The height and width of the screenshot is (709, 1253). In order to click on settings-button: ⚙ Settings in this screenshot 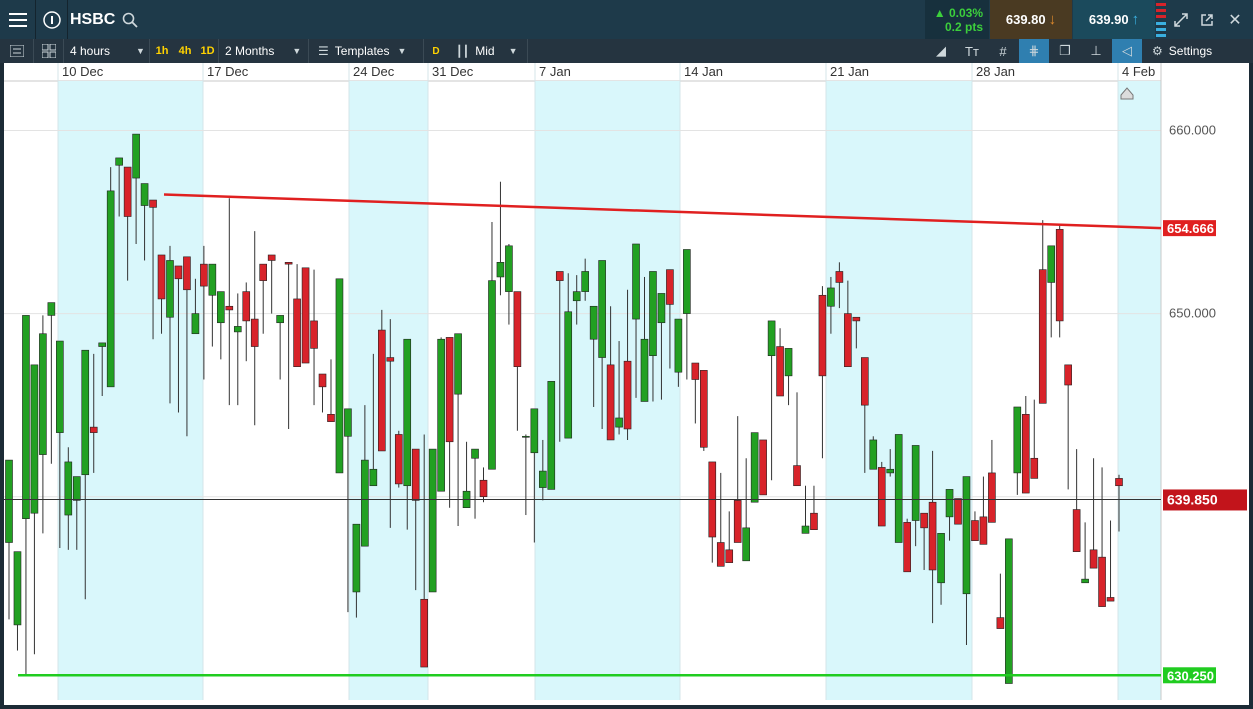, I will do `click(1198, 51)`.